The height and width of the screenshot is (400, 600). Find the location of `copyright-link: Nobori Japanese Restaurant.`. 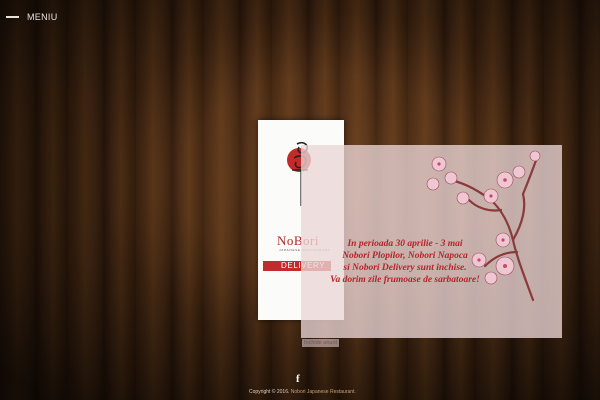

copyright-link: Nobori Japanese Restaurant. is located at coordinates (323, 392).